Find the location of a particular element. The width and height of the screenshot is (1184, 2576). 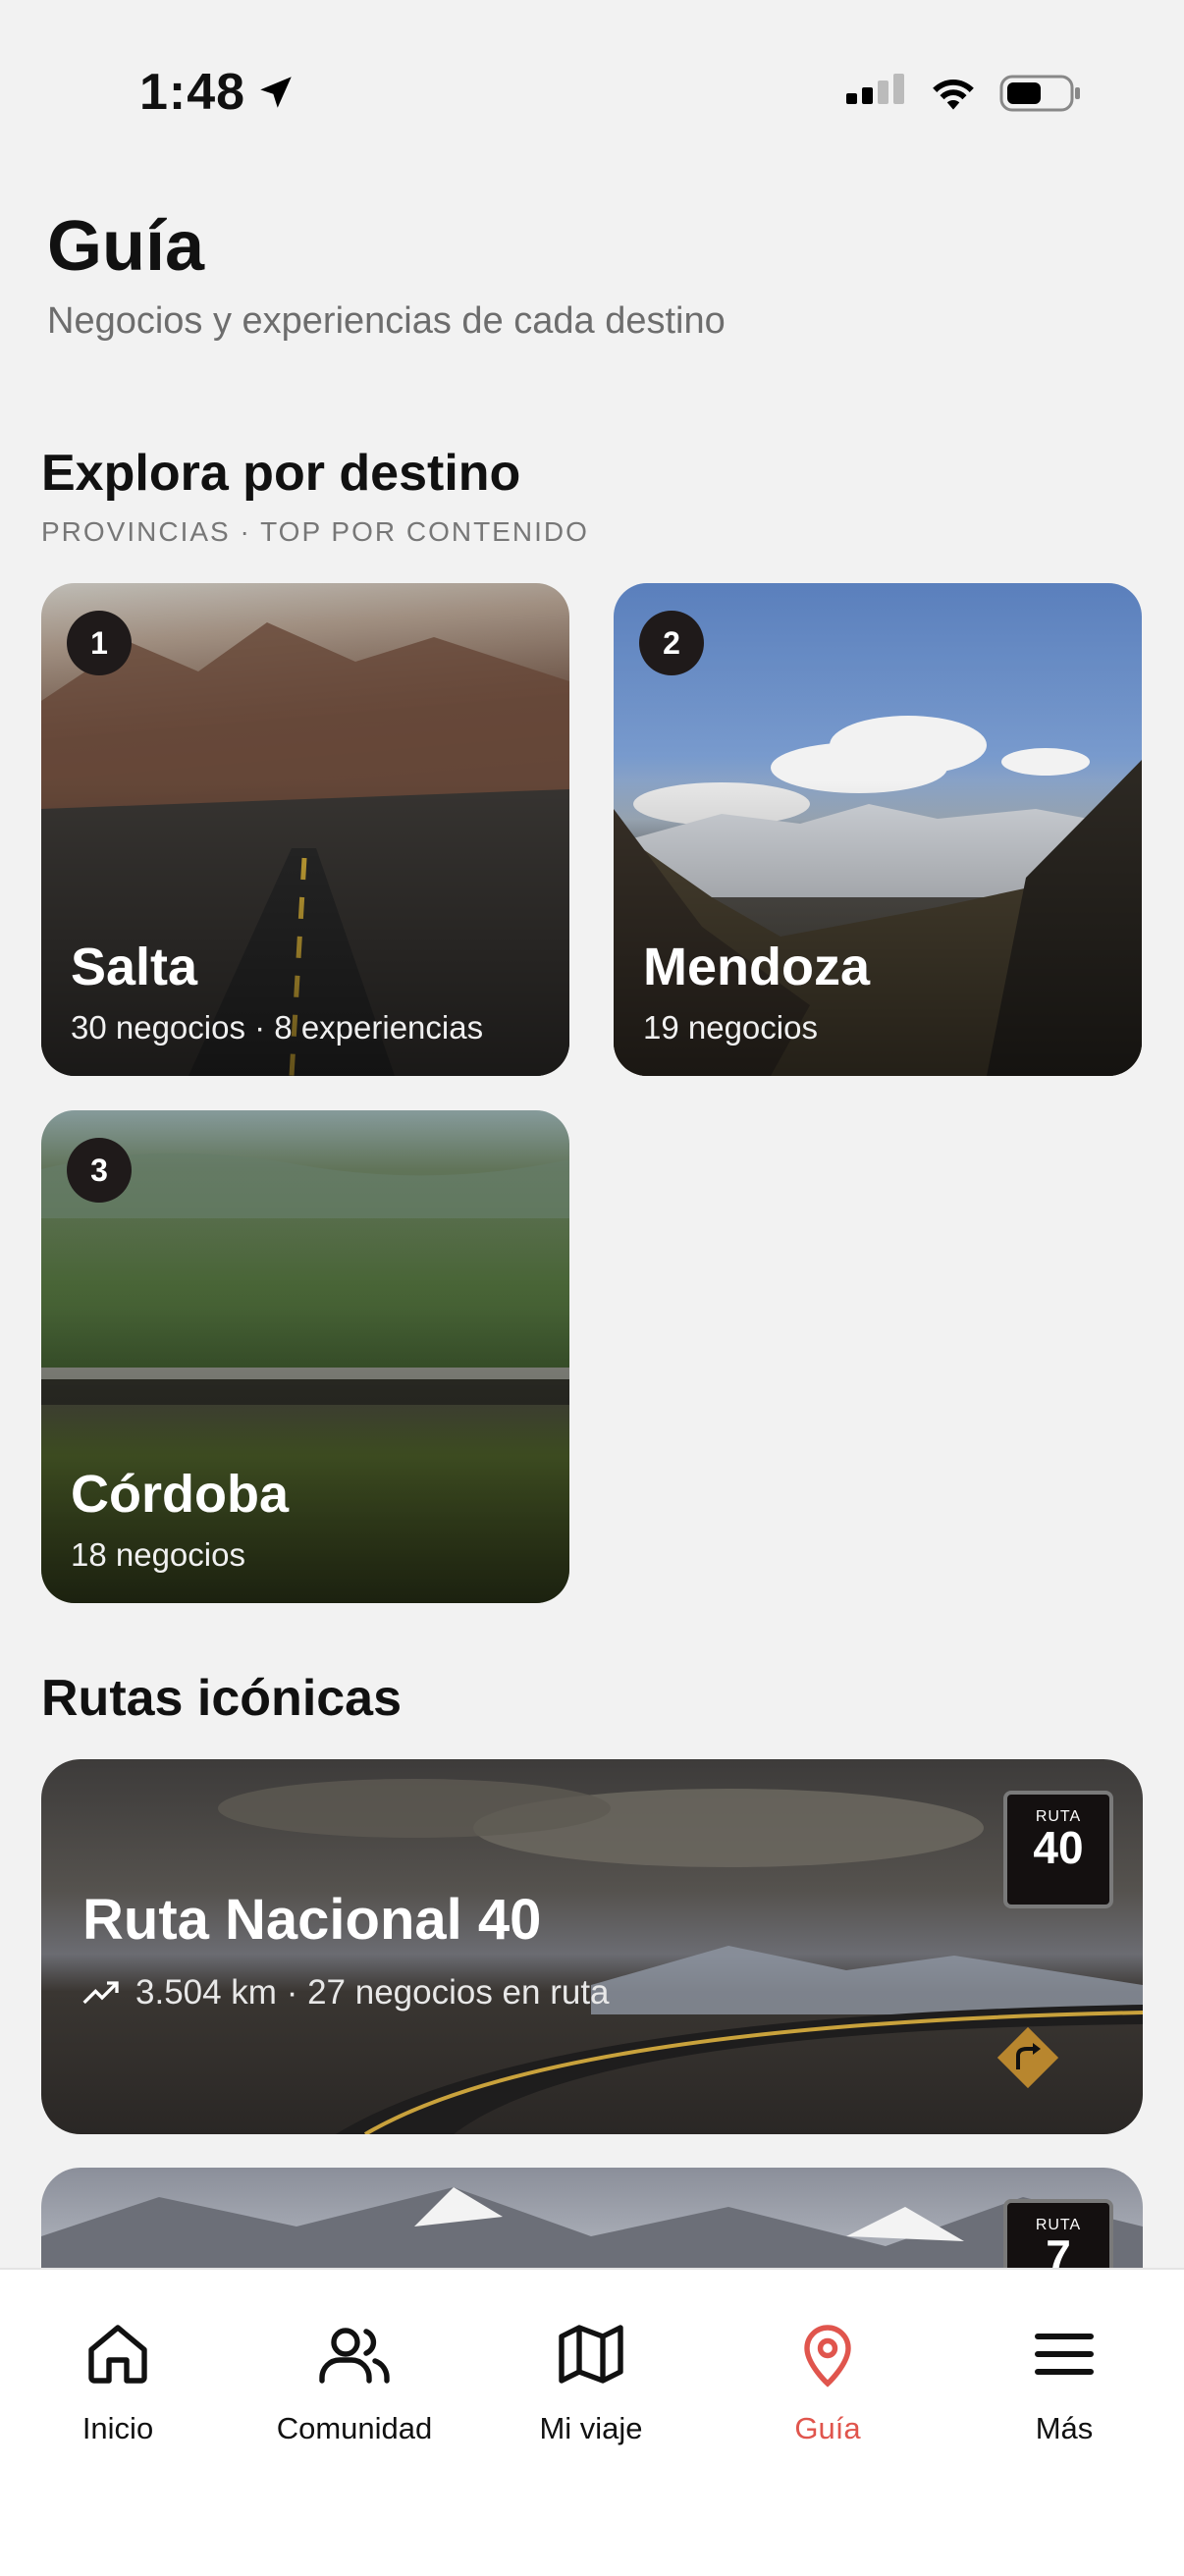

tab-guia: Guía is located at coordinates (828, 2382).